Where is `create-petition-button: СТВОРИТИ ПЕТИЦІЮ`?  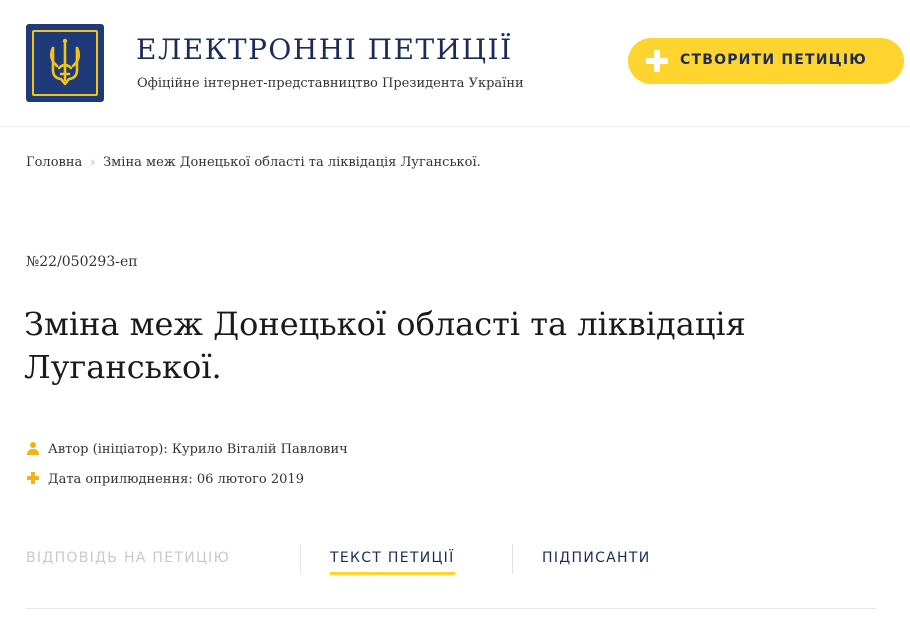
create-petition-button: СТВОРИТИ ПЕТИЦІЮ is located at coordinates (766, 61).